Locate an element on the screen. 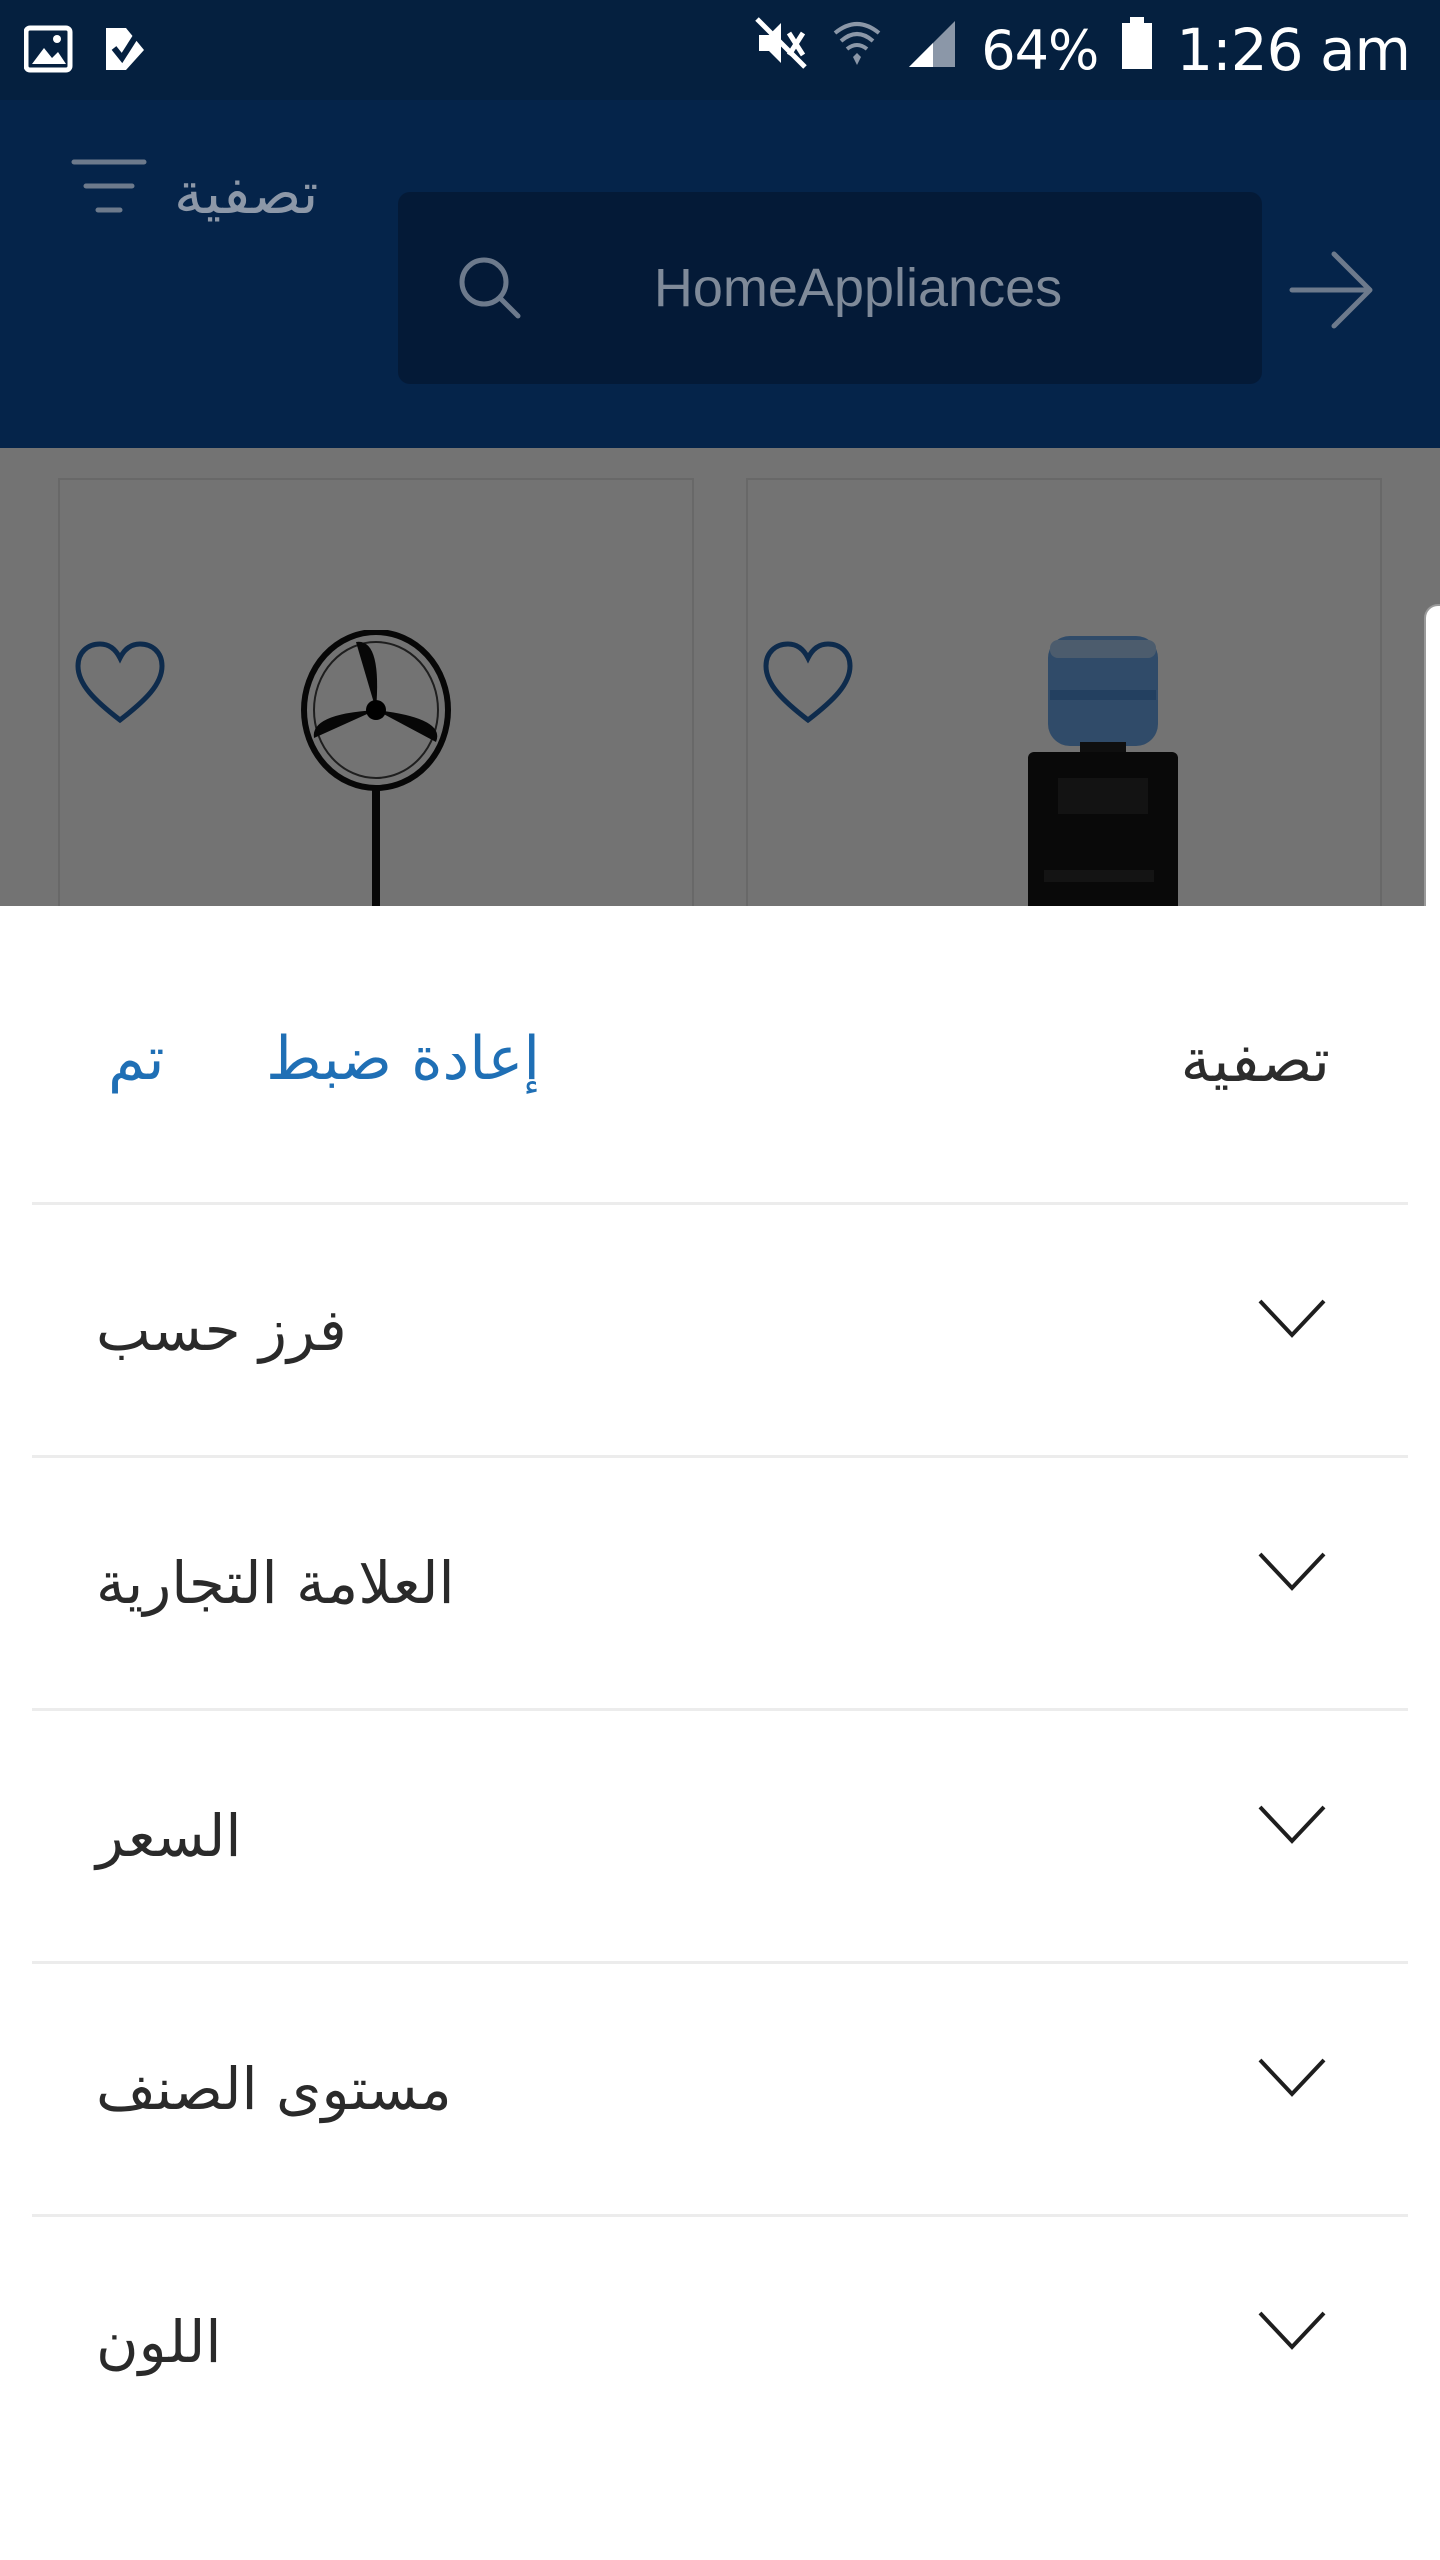 This screenshot has height=2560, width=1440. battery-icon is located at coordinates (1137, 50).